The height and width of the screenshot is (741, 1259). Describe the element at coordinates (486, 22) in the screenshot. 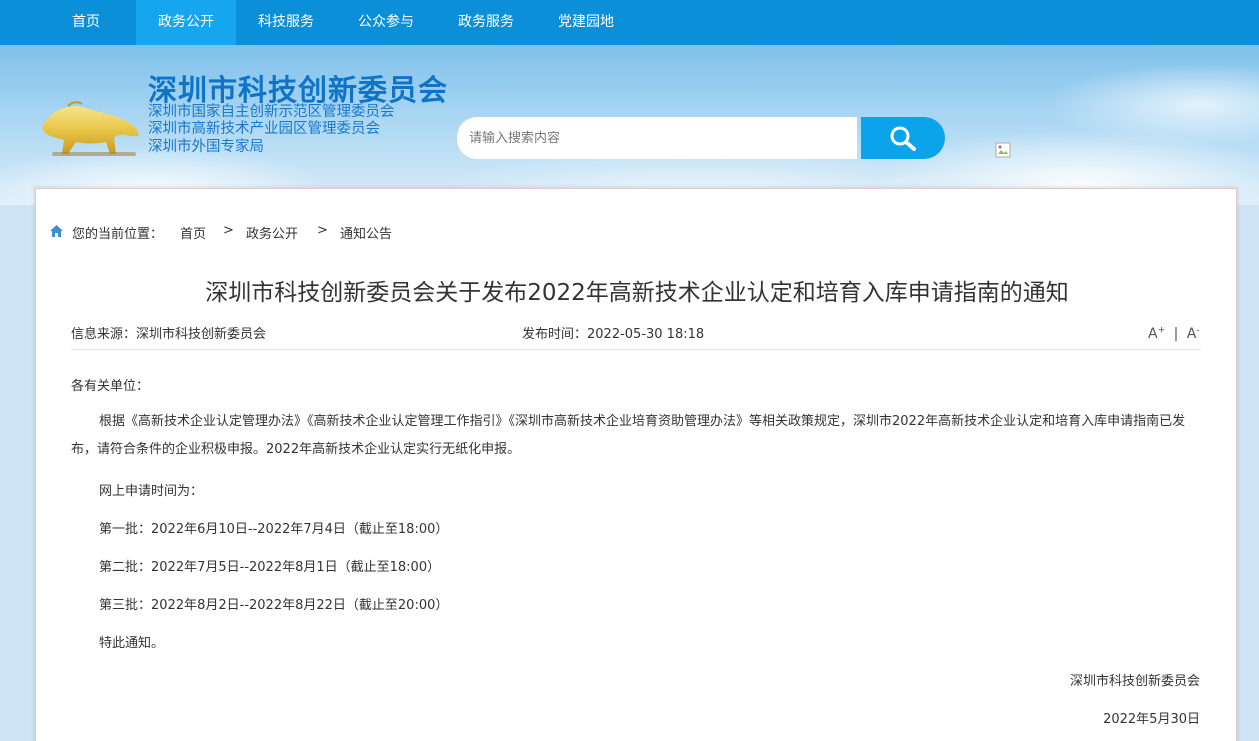

I see `nav-item-government-services: 政务服务` at that location.